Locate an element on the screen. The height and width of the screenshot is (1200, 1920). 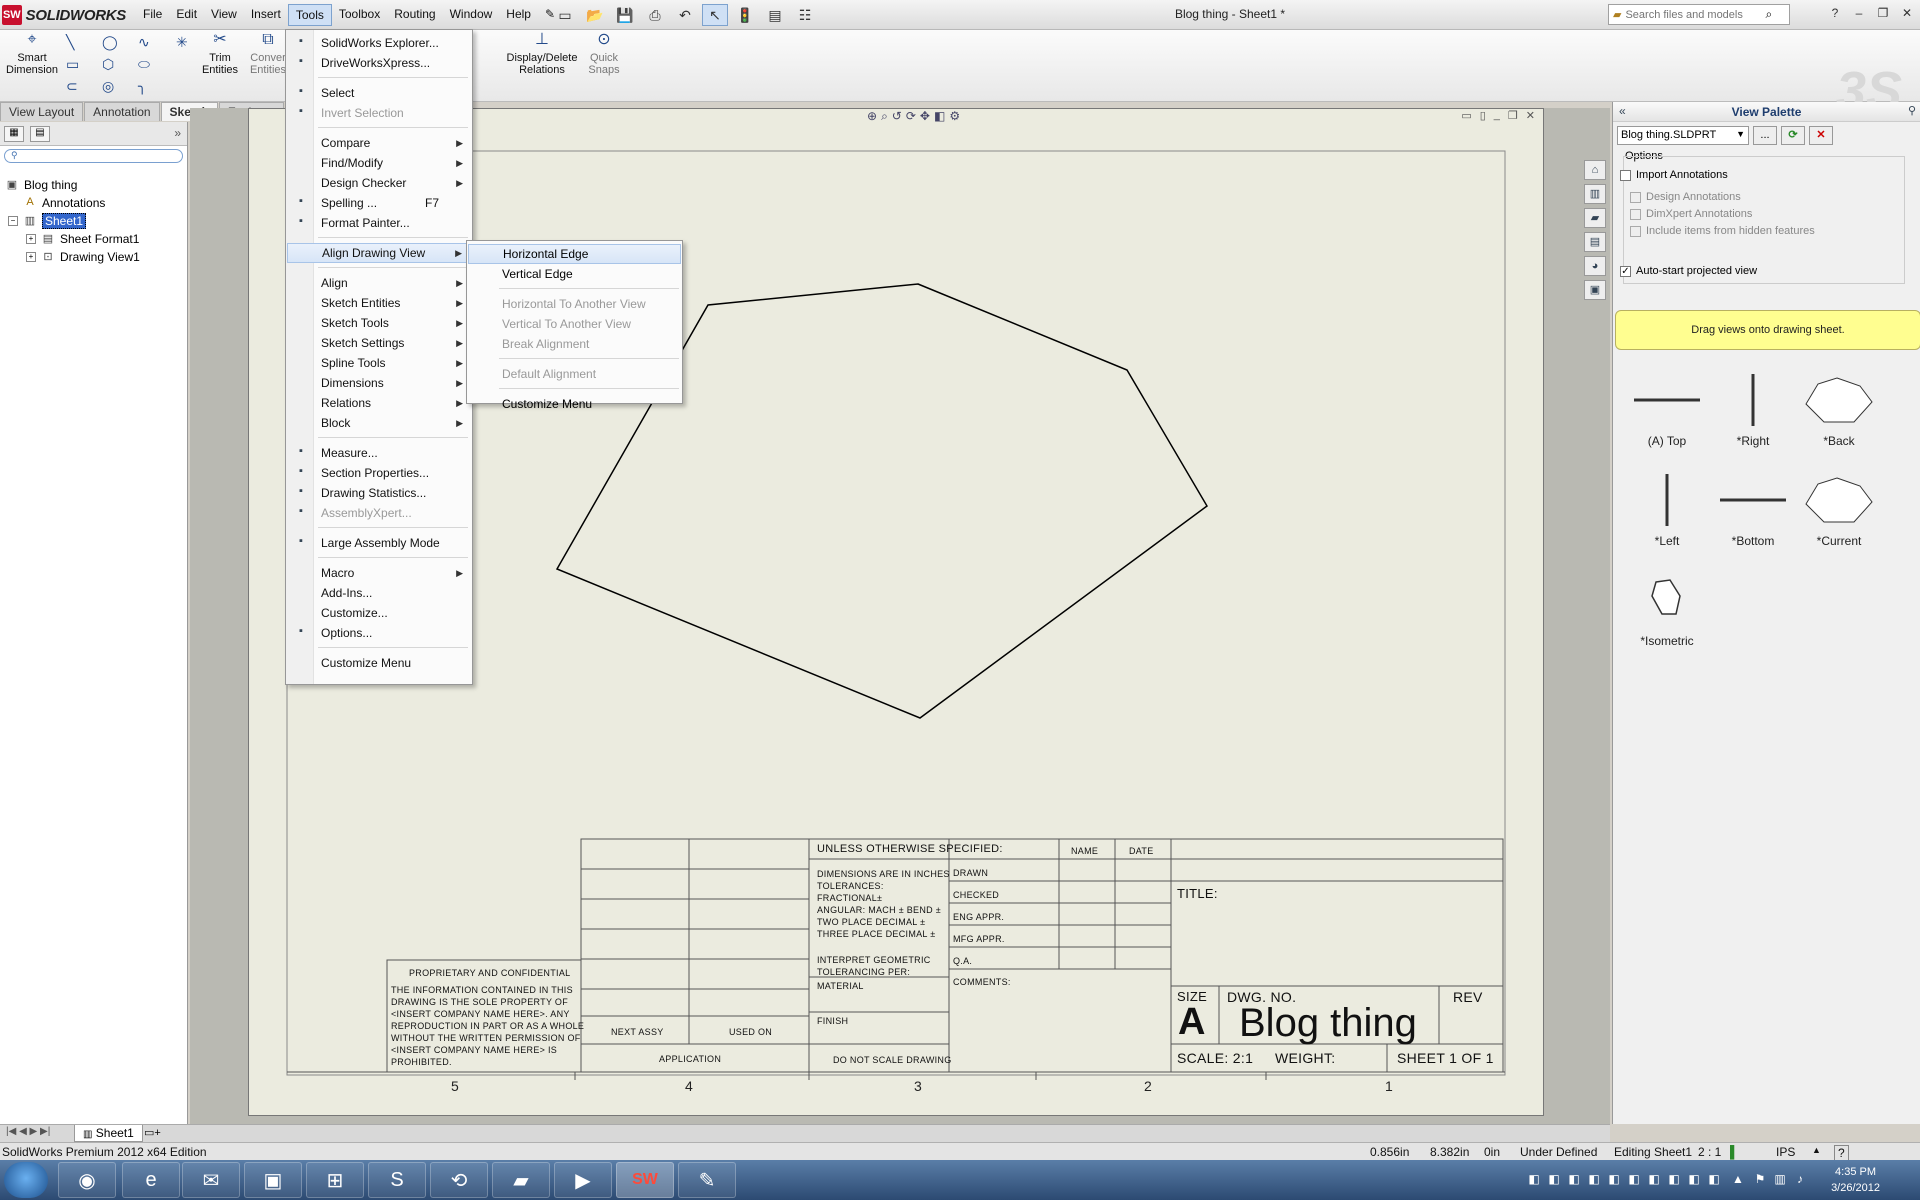
sheet-tab-sheet1: ▥ Sheet1 is located at coordinates (108, 1133).